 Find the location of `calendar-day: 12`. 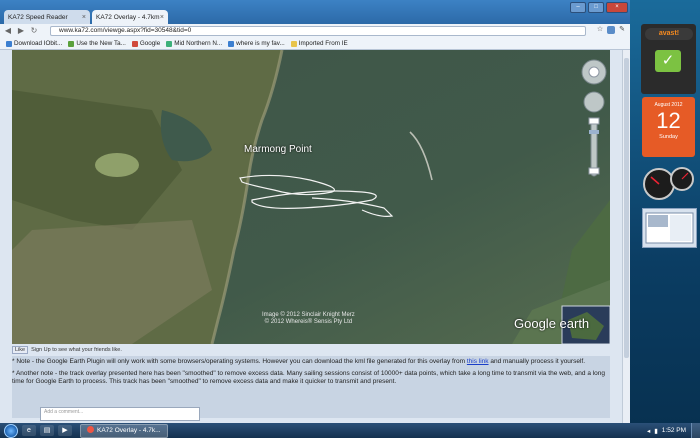

calendar-day: 12 is located at coordinates (668, 120).